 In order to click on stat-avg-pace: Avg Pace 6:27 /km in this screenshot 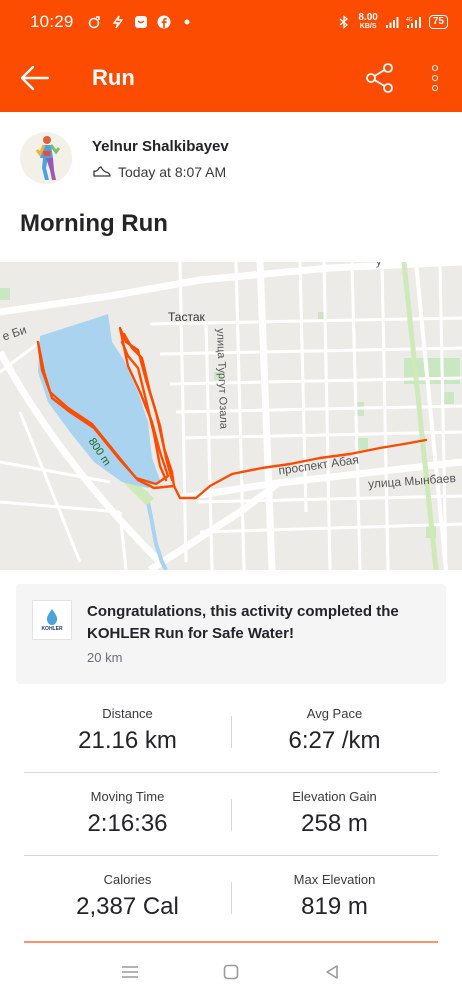, I will do `click(334, 730)`.